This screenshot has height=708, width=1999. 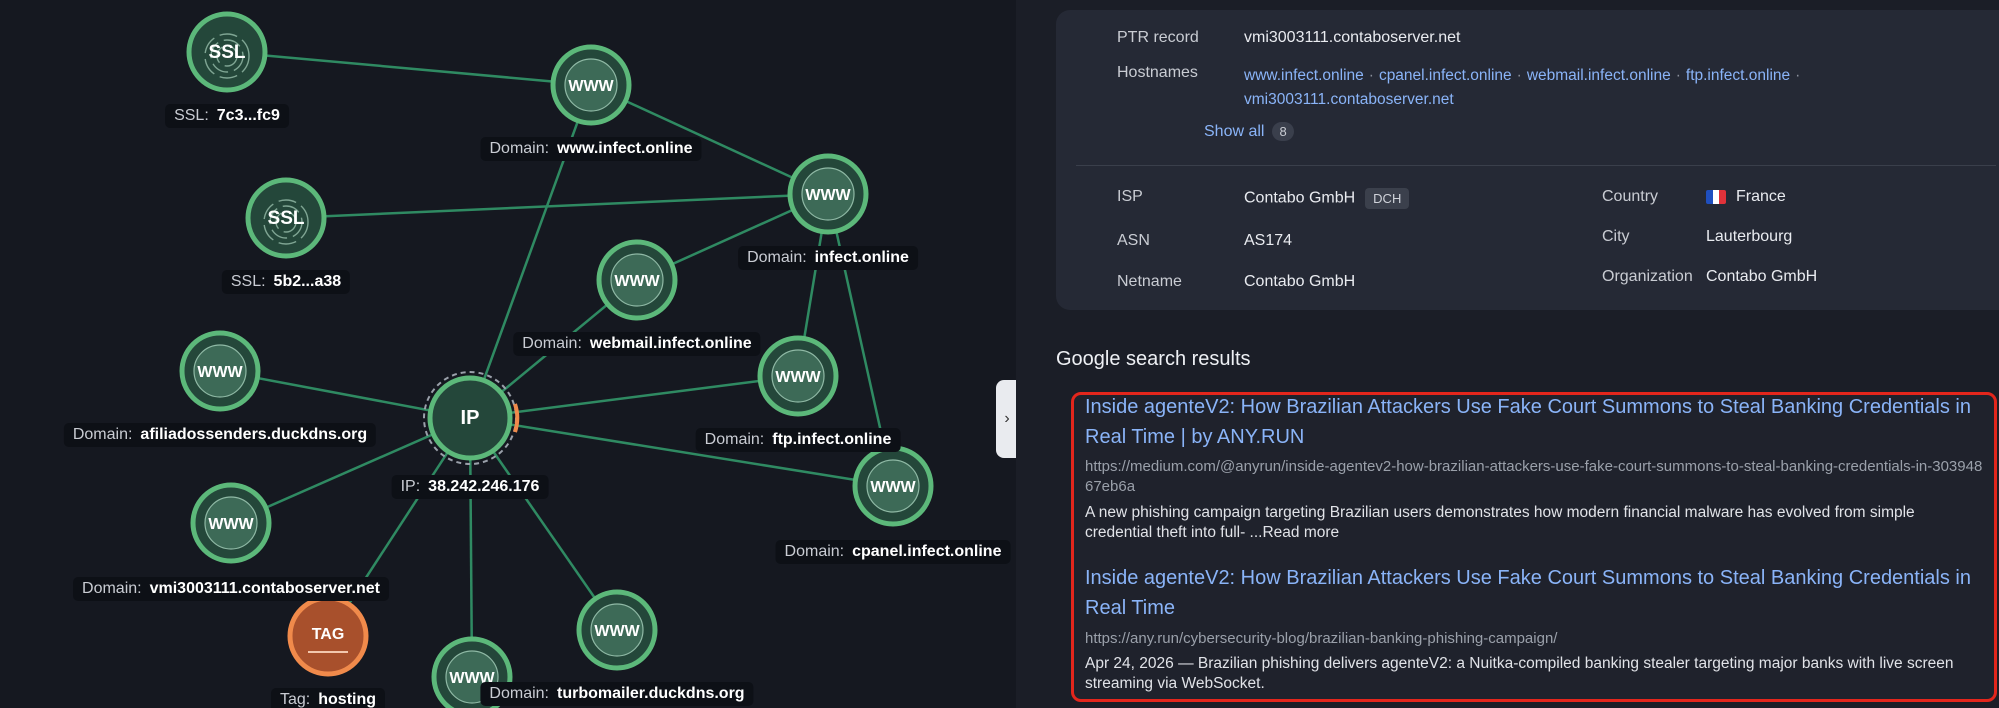 I want to click on node-label: IP: 38.242.246.176, so click(x=470, y=487).